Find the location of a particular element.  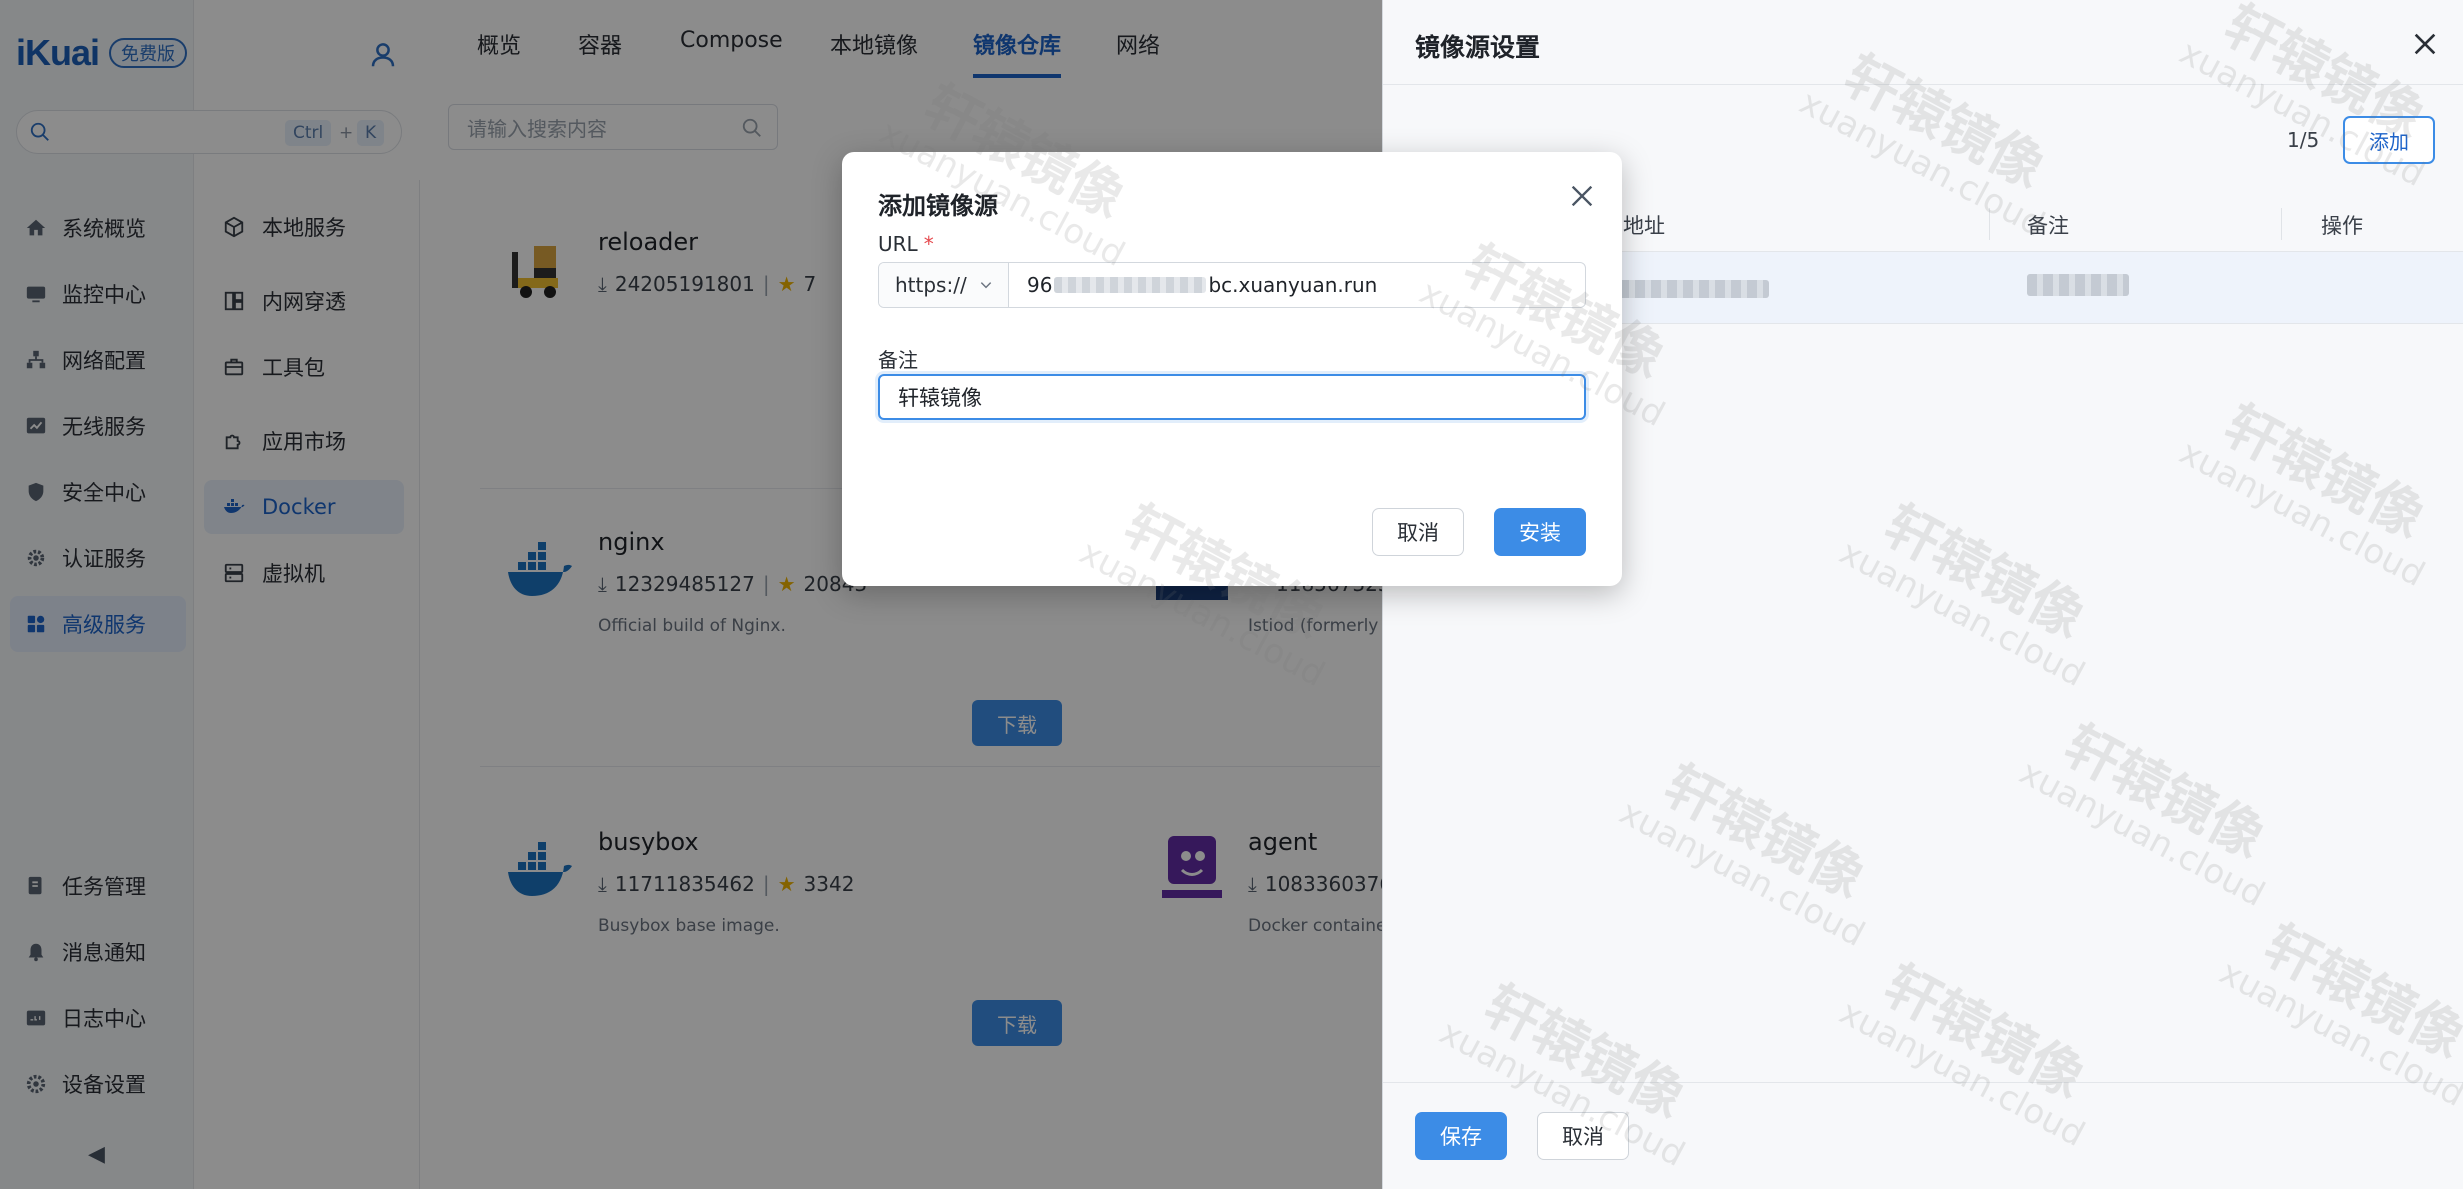

protocol-select: https:// is located at coordinates (944, 285).